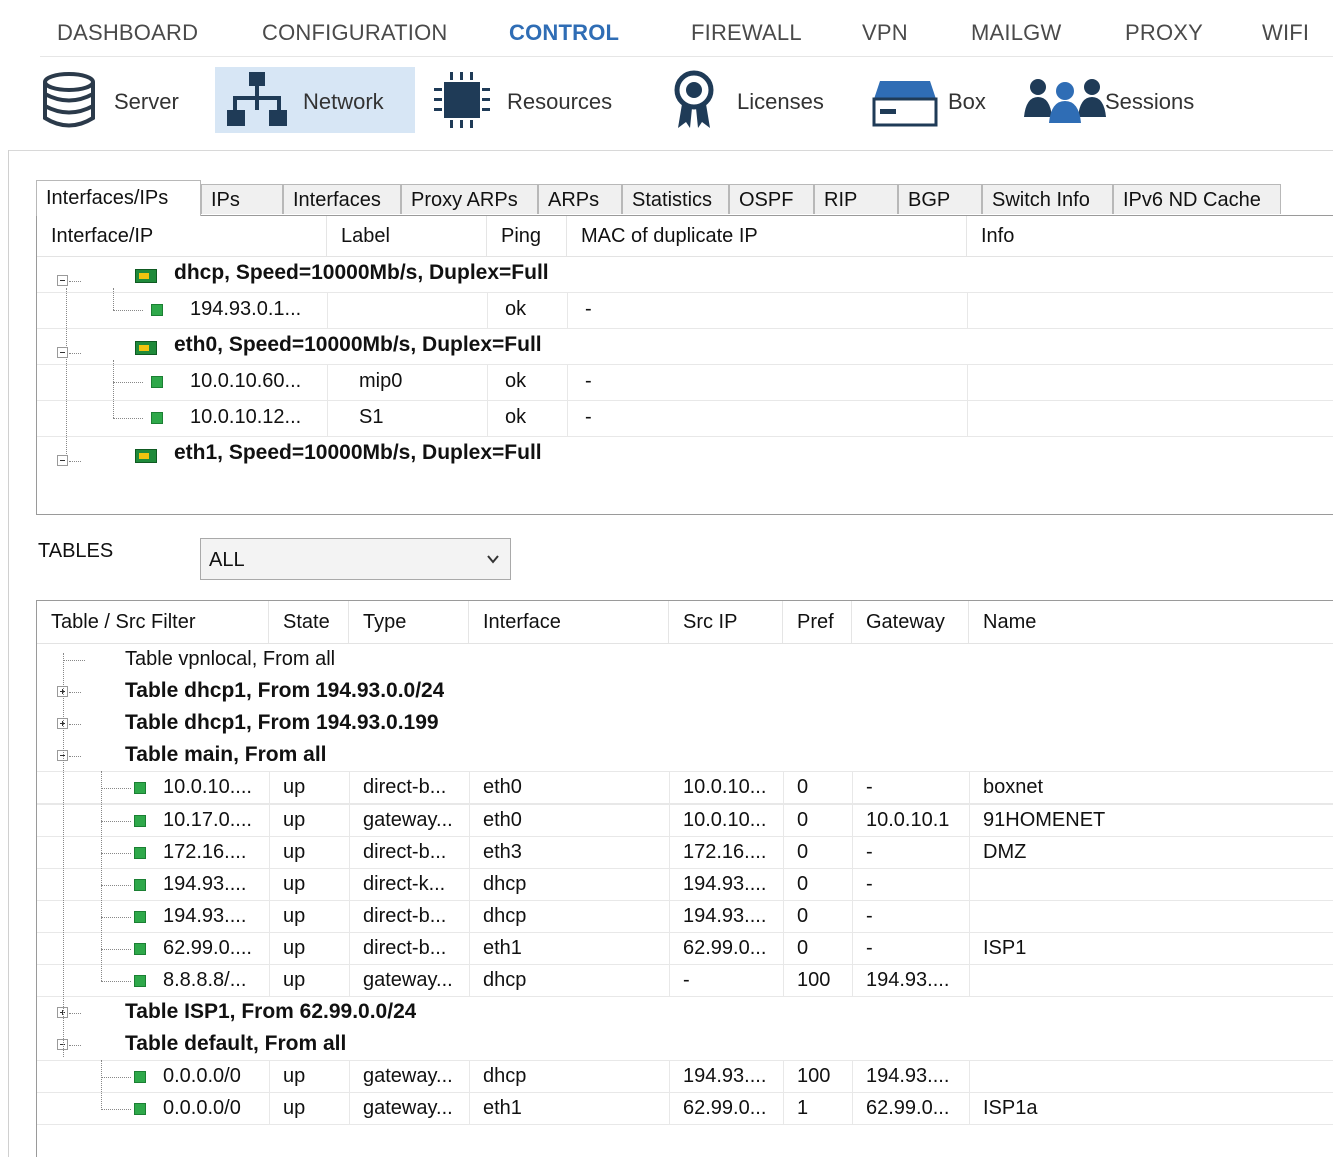 This screenshot has width=1333, height=1157. What do you see at coordinates (675, 199) in the screenshot?
I see `tab-statistics: Statistics` at bounding box center [675, 199].